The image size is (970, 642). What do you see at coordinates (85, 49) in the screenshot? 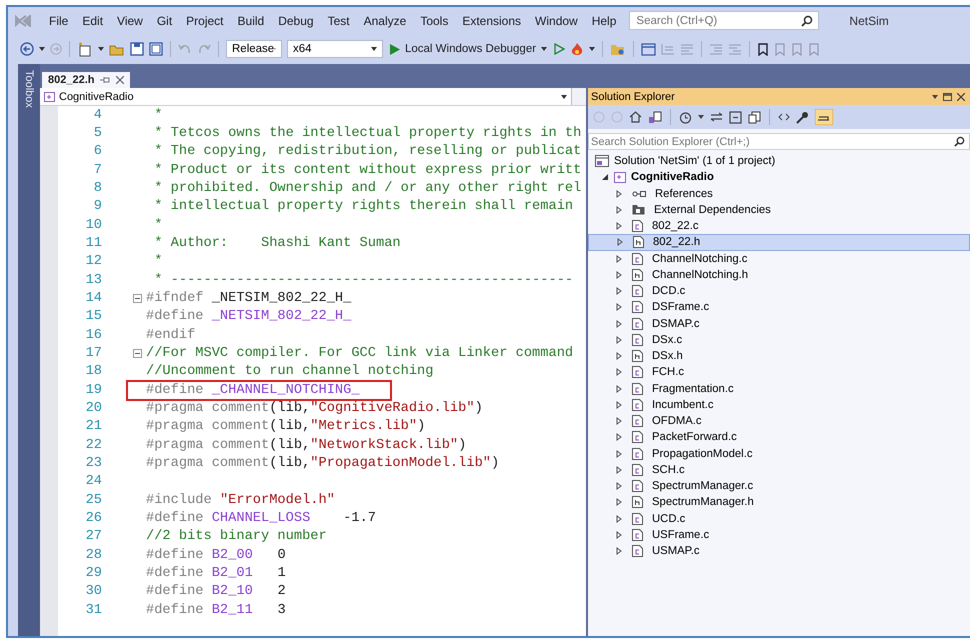
I see `new-project-icon` at bounding box center [85, 49].